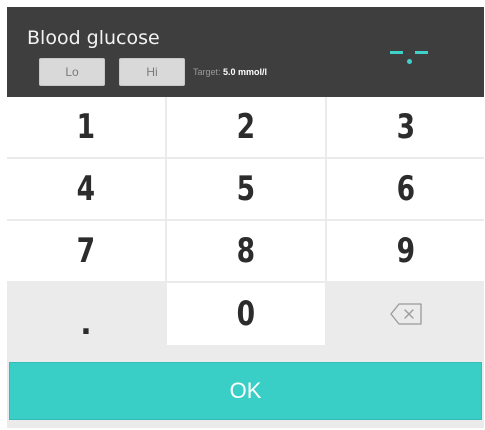  What do you see at coordinates (86, 324) in the screenshot?
I see `key-decimal-label: .` at bounding box center [86, 324].